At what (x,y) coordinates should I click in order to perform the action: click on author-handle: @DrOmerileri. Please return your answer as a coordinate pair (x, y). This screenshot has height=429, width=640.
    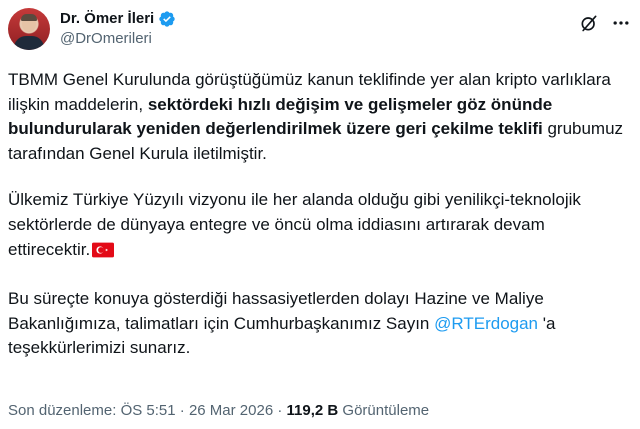
    Looking at the image, I should click on (118, 39).